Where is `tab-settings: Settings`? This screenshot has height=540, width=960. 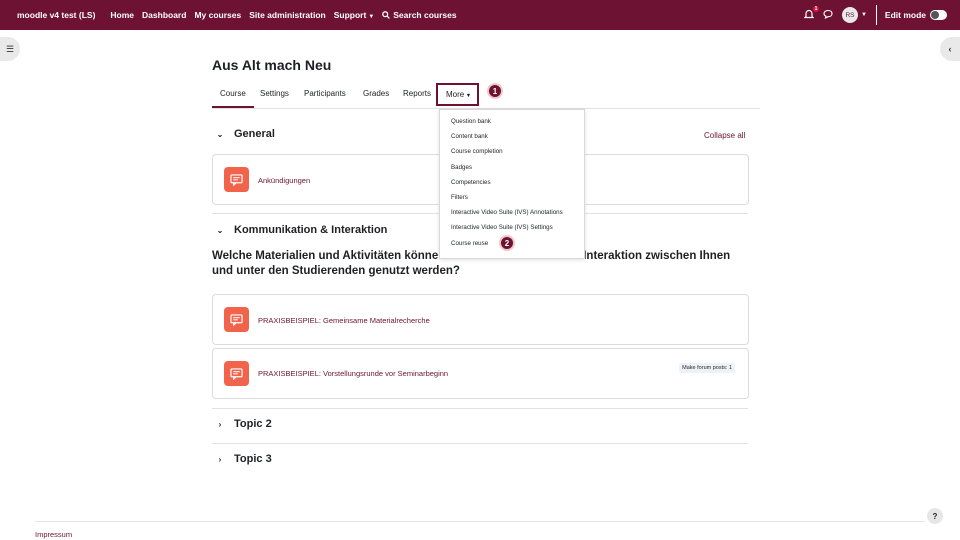
tab-settings: Settings is located at coordinates (274, 94).